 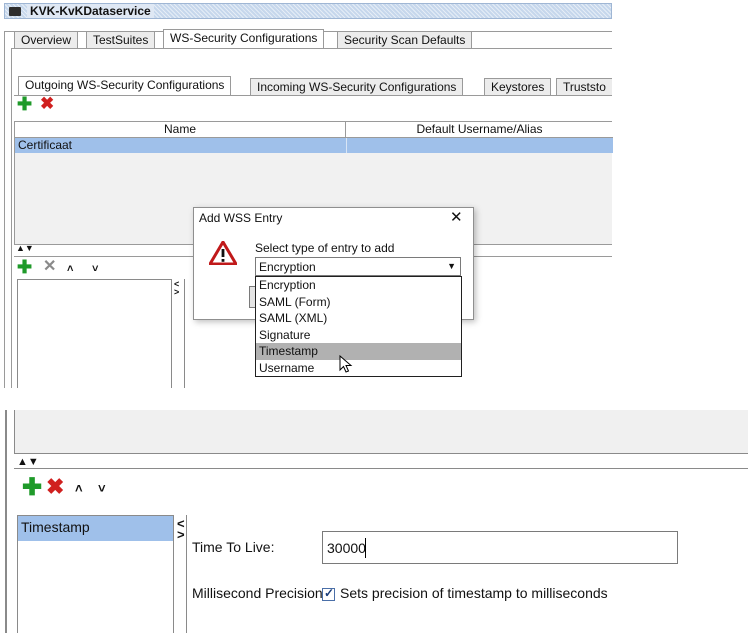 What do you see at coordinates (358, 285) in the screenshot?
I see `option-encryption: Encryption` at bounding box center [358, 285].